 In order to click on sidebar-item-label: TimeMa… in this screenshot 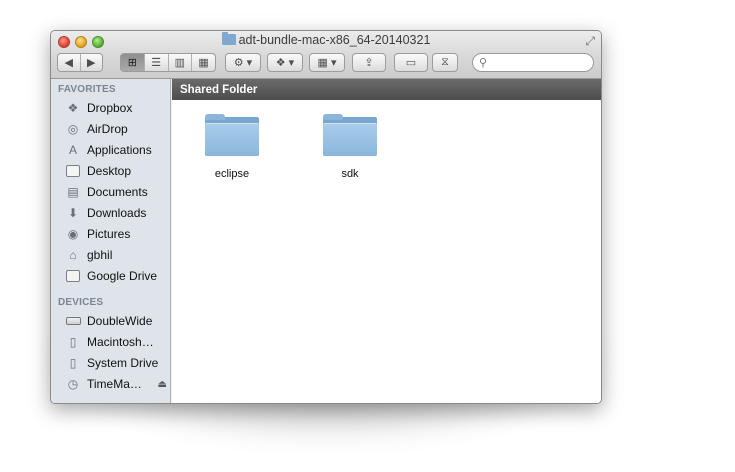, I will do `click(114, 384)`.